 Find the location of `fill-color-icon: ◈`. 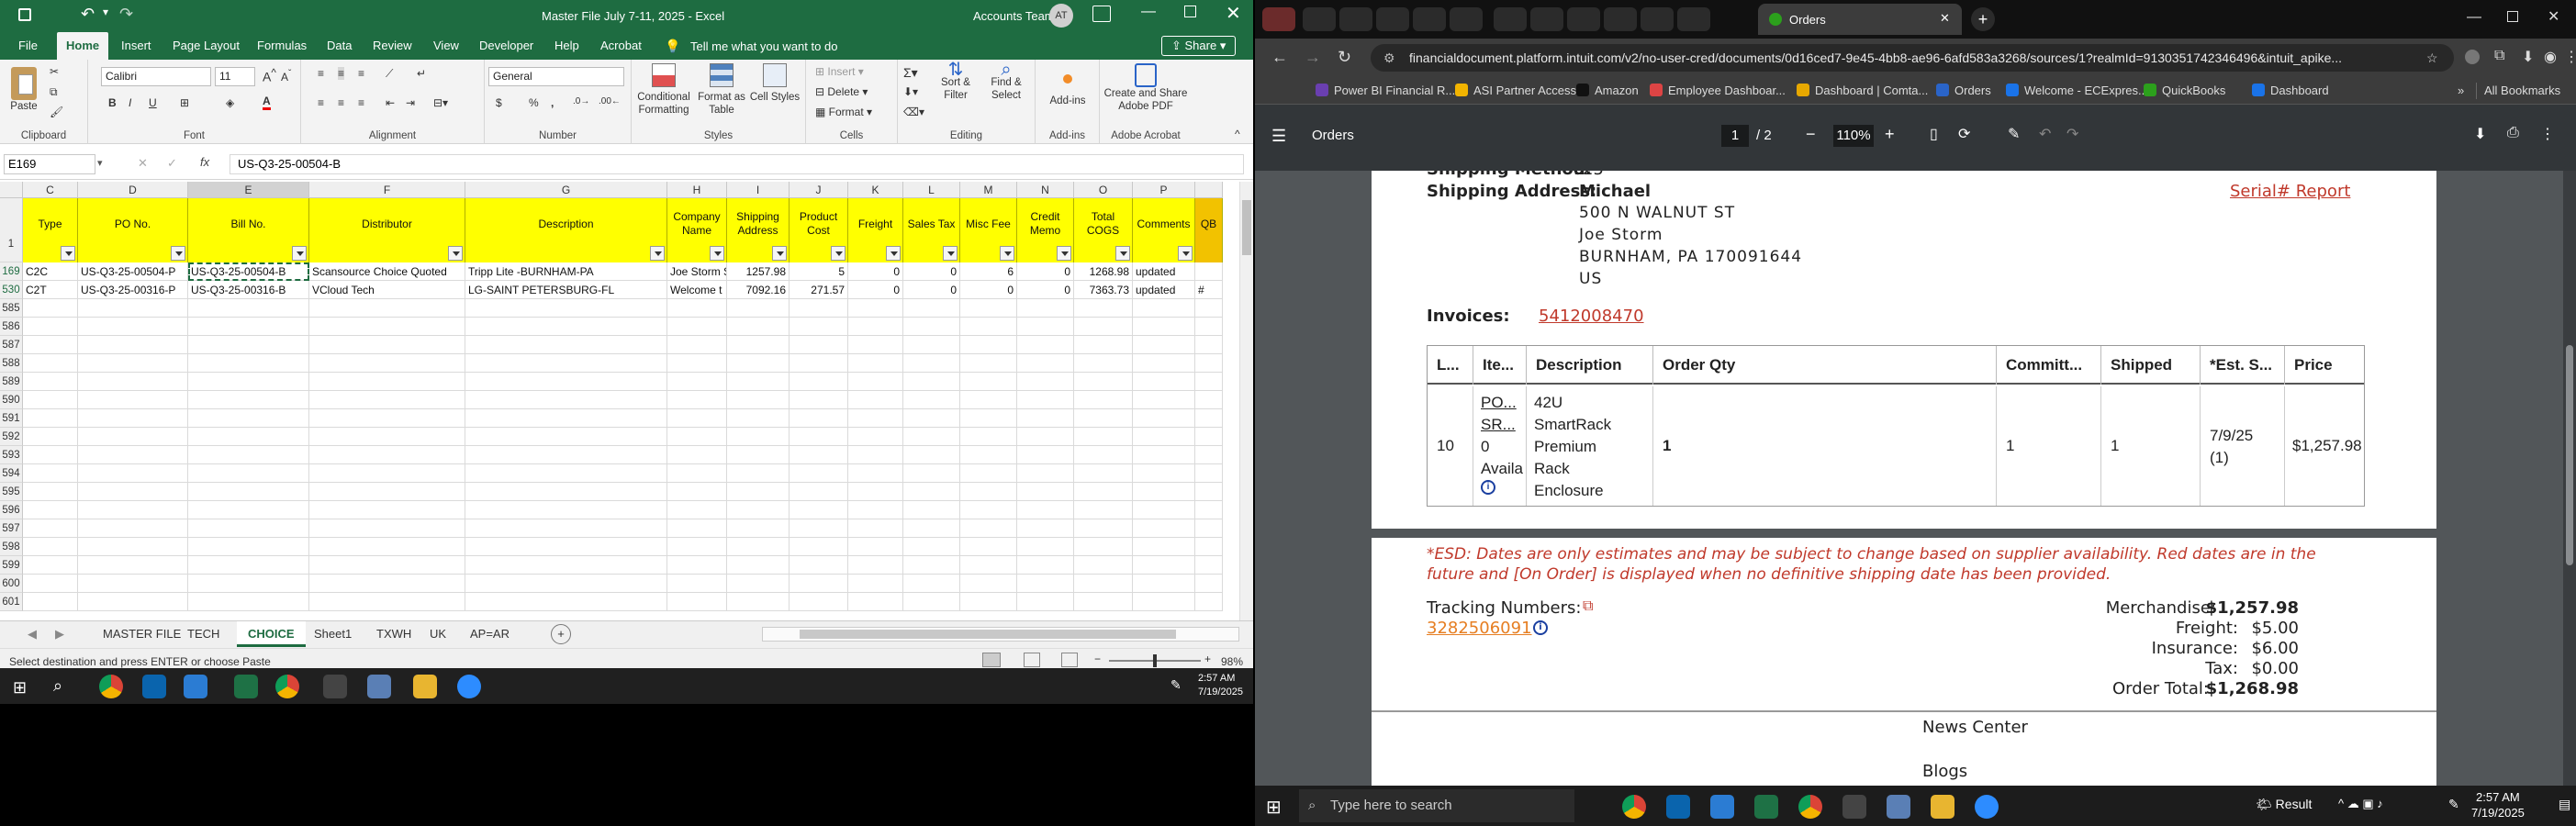

fill-color-icon: ◈ is located at coordinates (230, 103).